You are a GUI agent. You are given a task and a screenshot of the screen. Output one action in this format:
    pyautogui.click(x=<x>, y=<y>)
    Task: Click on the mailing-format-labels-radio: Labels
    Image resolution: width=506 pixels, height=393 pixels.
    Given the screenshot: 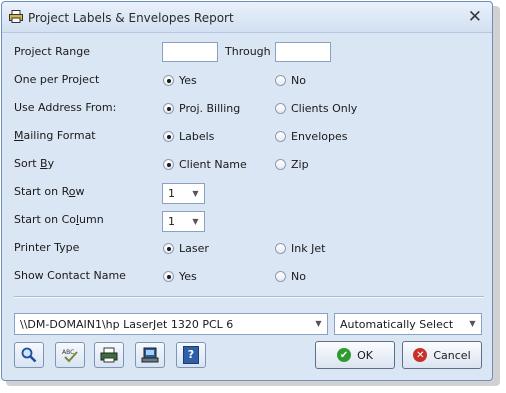 What is the action you would take?
    pyautogui.click(x=188, y=136)
    